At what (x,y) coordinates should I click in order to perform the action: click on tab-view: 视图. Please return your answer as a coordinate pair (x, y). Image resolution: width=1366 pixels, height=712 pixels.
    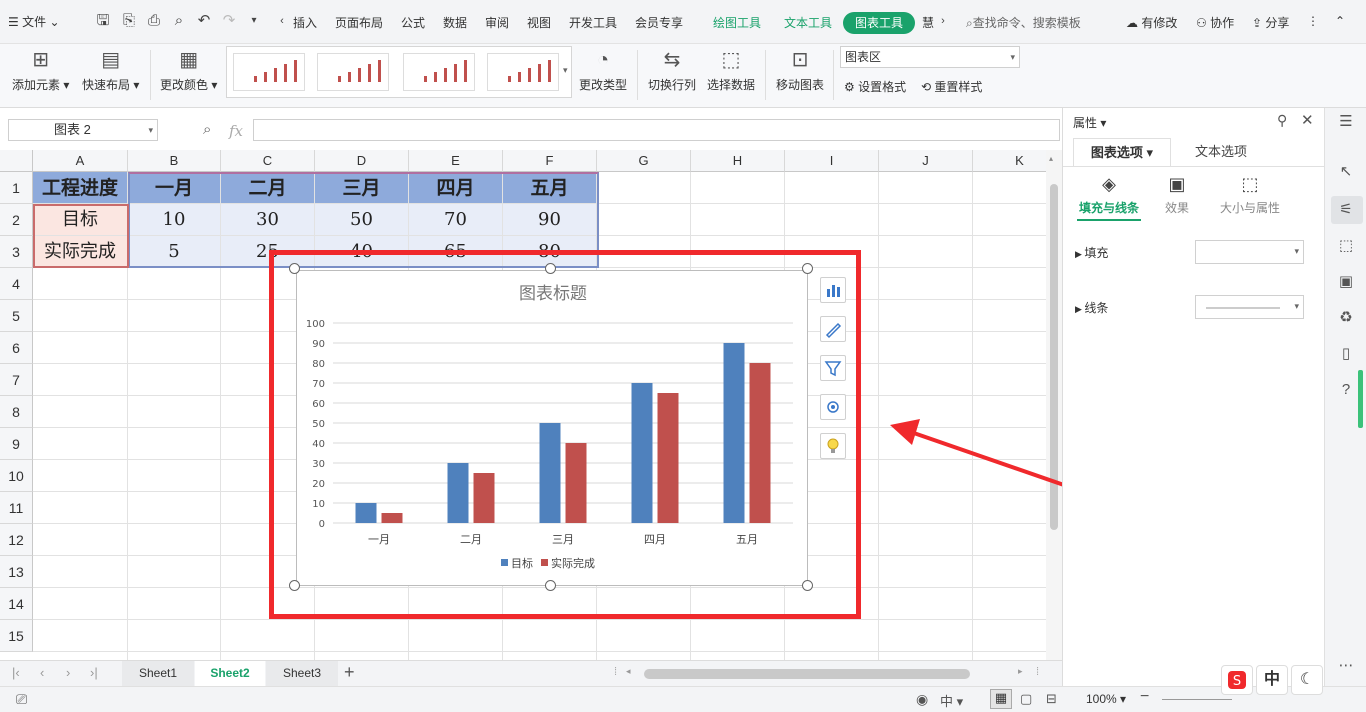
    Looking at the image, I should click on (539, 22).